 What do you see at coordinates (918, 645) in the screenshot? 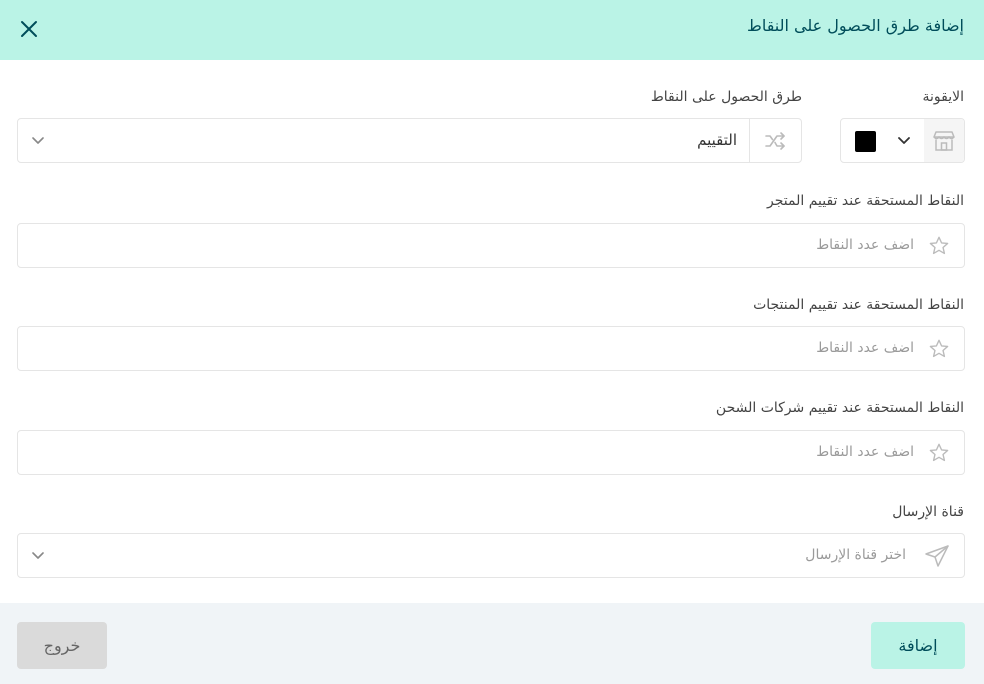
I see `add-button: إضافة` at bounding box center [918, 645].